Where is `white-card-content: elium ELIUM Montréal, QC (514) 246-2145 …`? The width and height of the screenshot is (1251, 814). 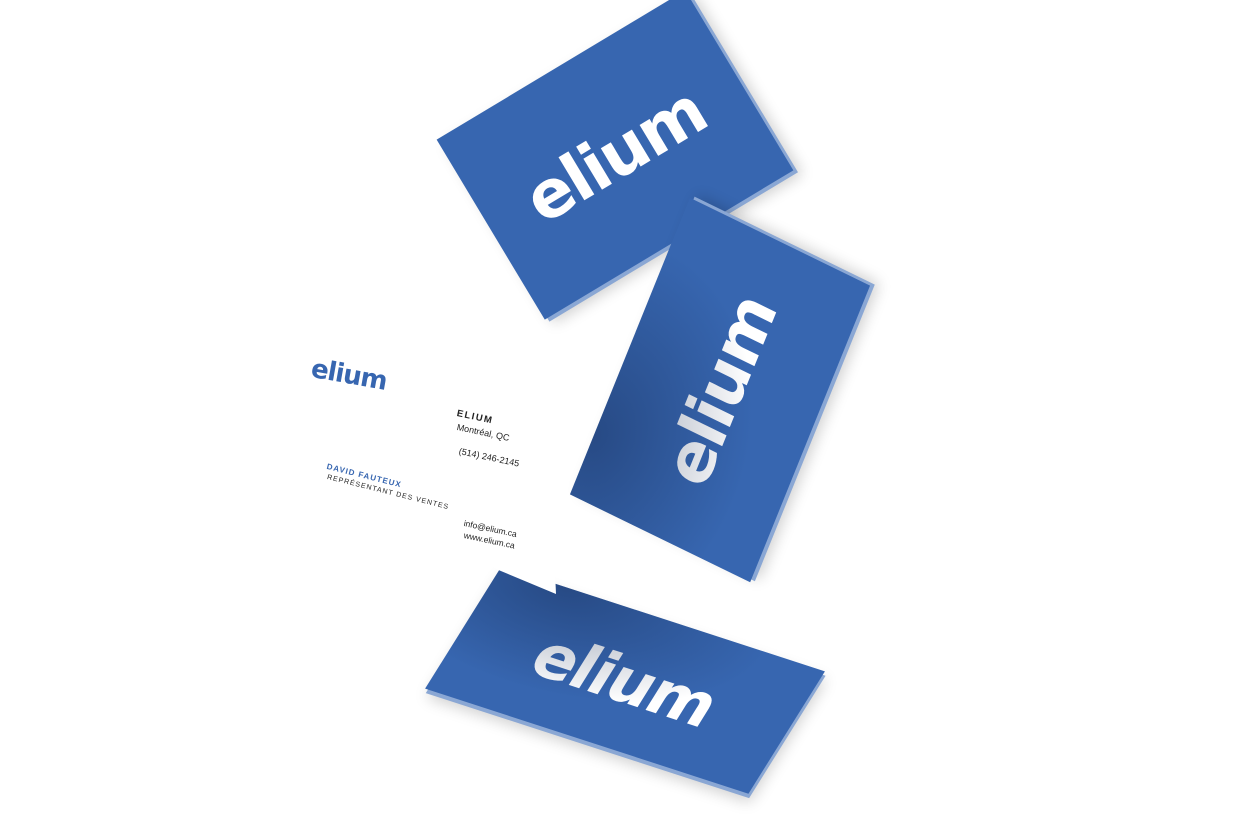
white-card-content: elium ELIUM Montréal, QC (514) 246-2145 … is located at coordinates (428, 458).